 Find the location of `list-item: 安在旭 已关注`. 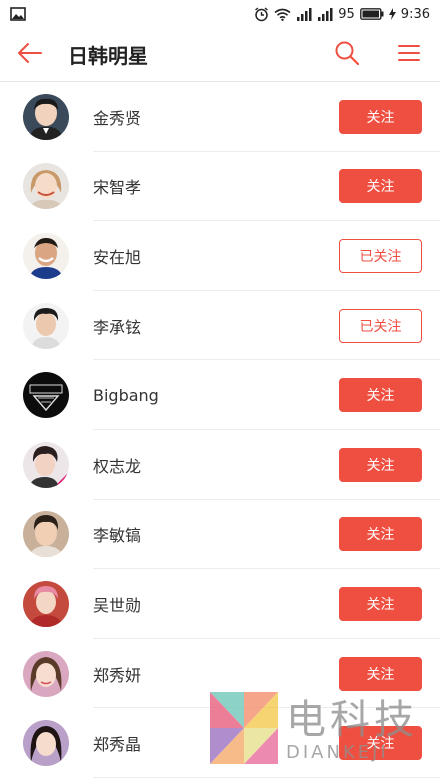

list-item: 安在旭 已关注 is located at coordinates (220, 256).